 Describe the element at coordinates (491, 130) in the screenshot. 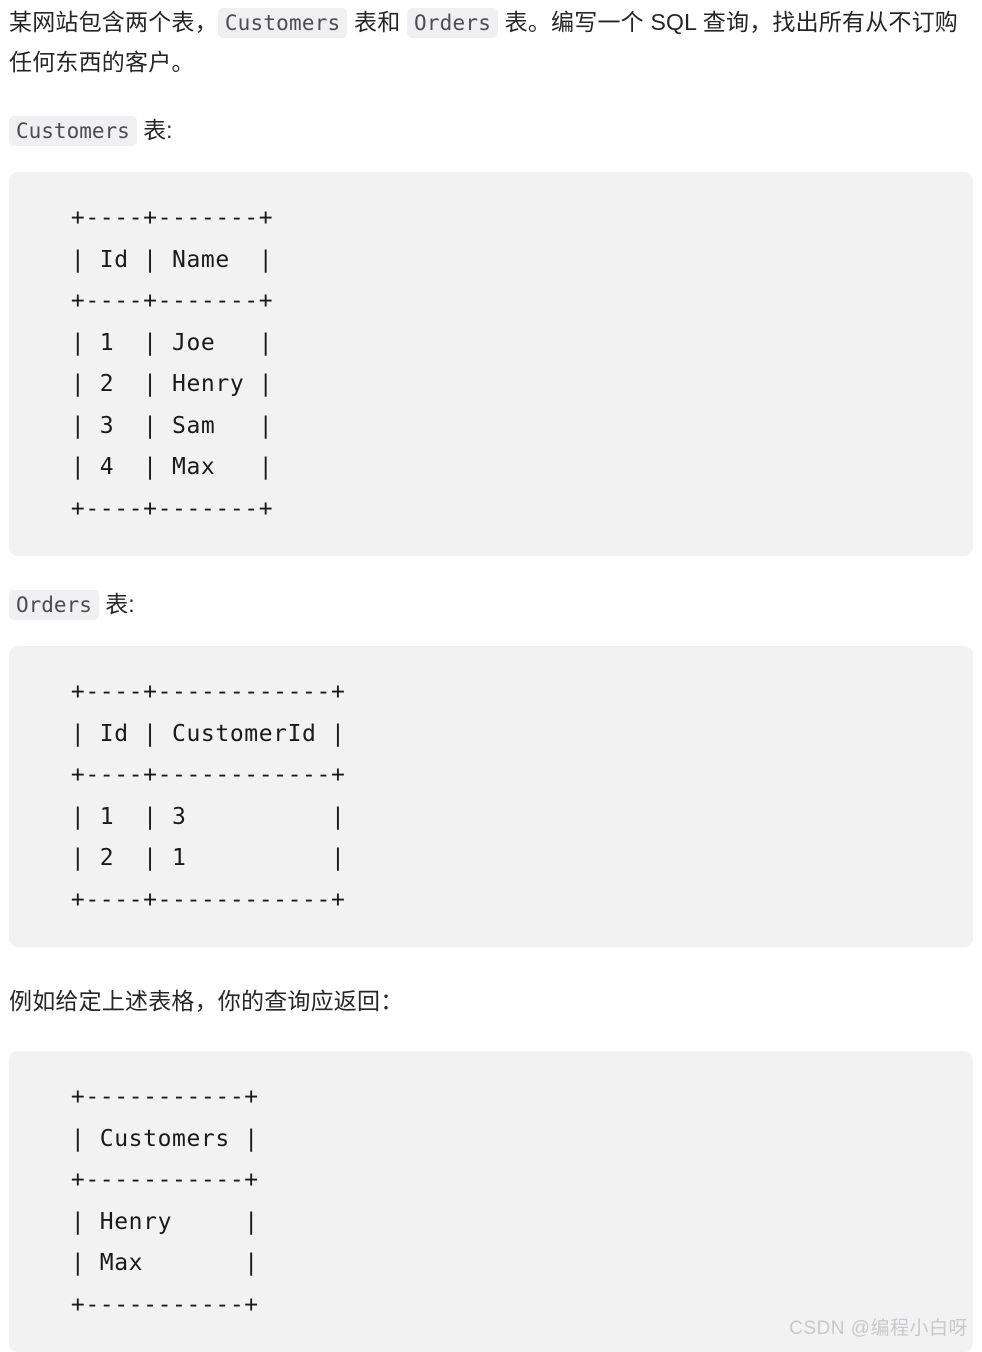

I see `customers-table-label: Customers 表:` at that location.